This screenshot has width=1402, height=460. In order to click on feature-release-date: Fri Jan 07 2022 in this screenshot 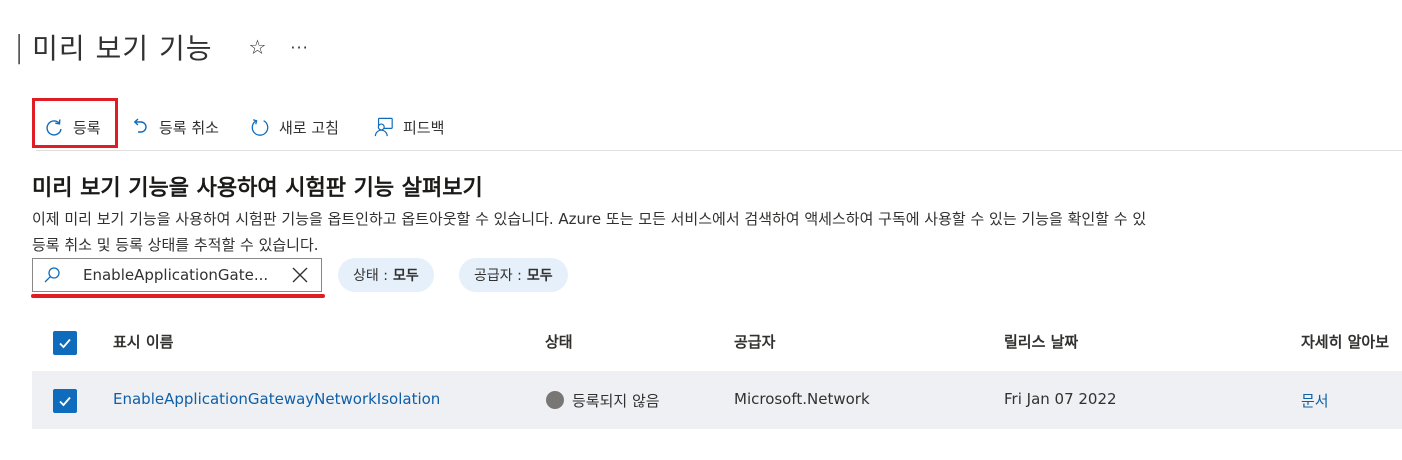, I will do `click(1060, 399)`.